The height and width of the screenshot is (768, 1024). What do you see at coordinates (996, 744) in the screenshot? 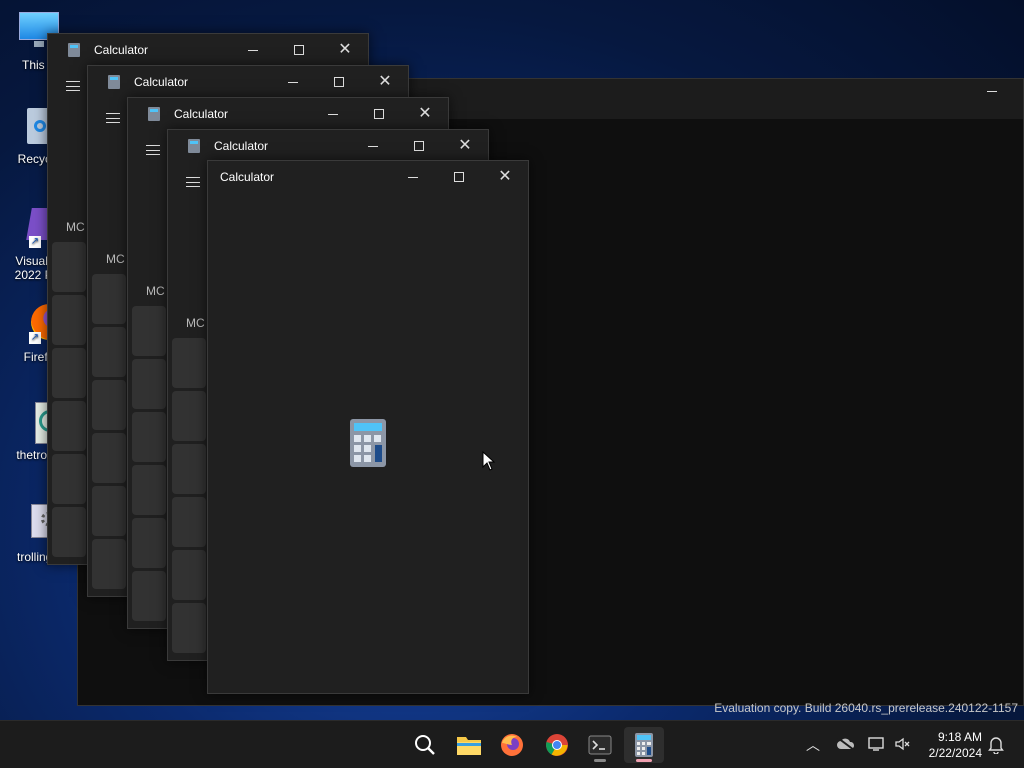
I see `notifications-bell-icon` at bounding box center [996, 744].